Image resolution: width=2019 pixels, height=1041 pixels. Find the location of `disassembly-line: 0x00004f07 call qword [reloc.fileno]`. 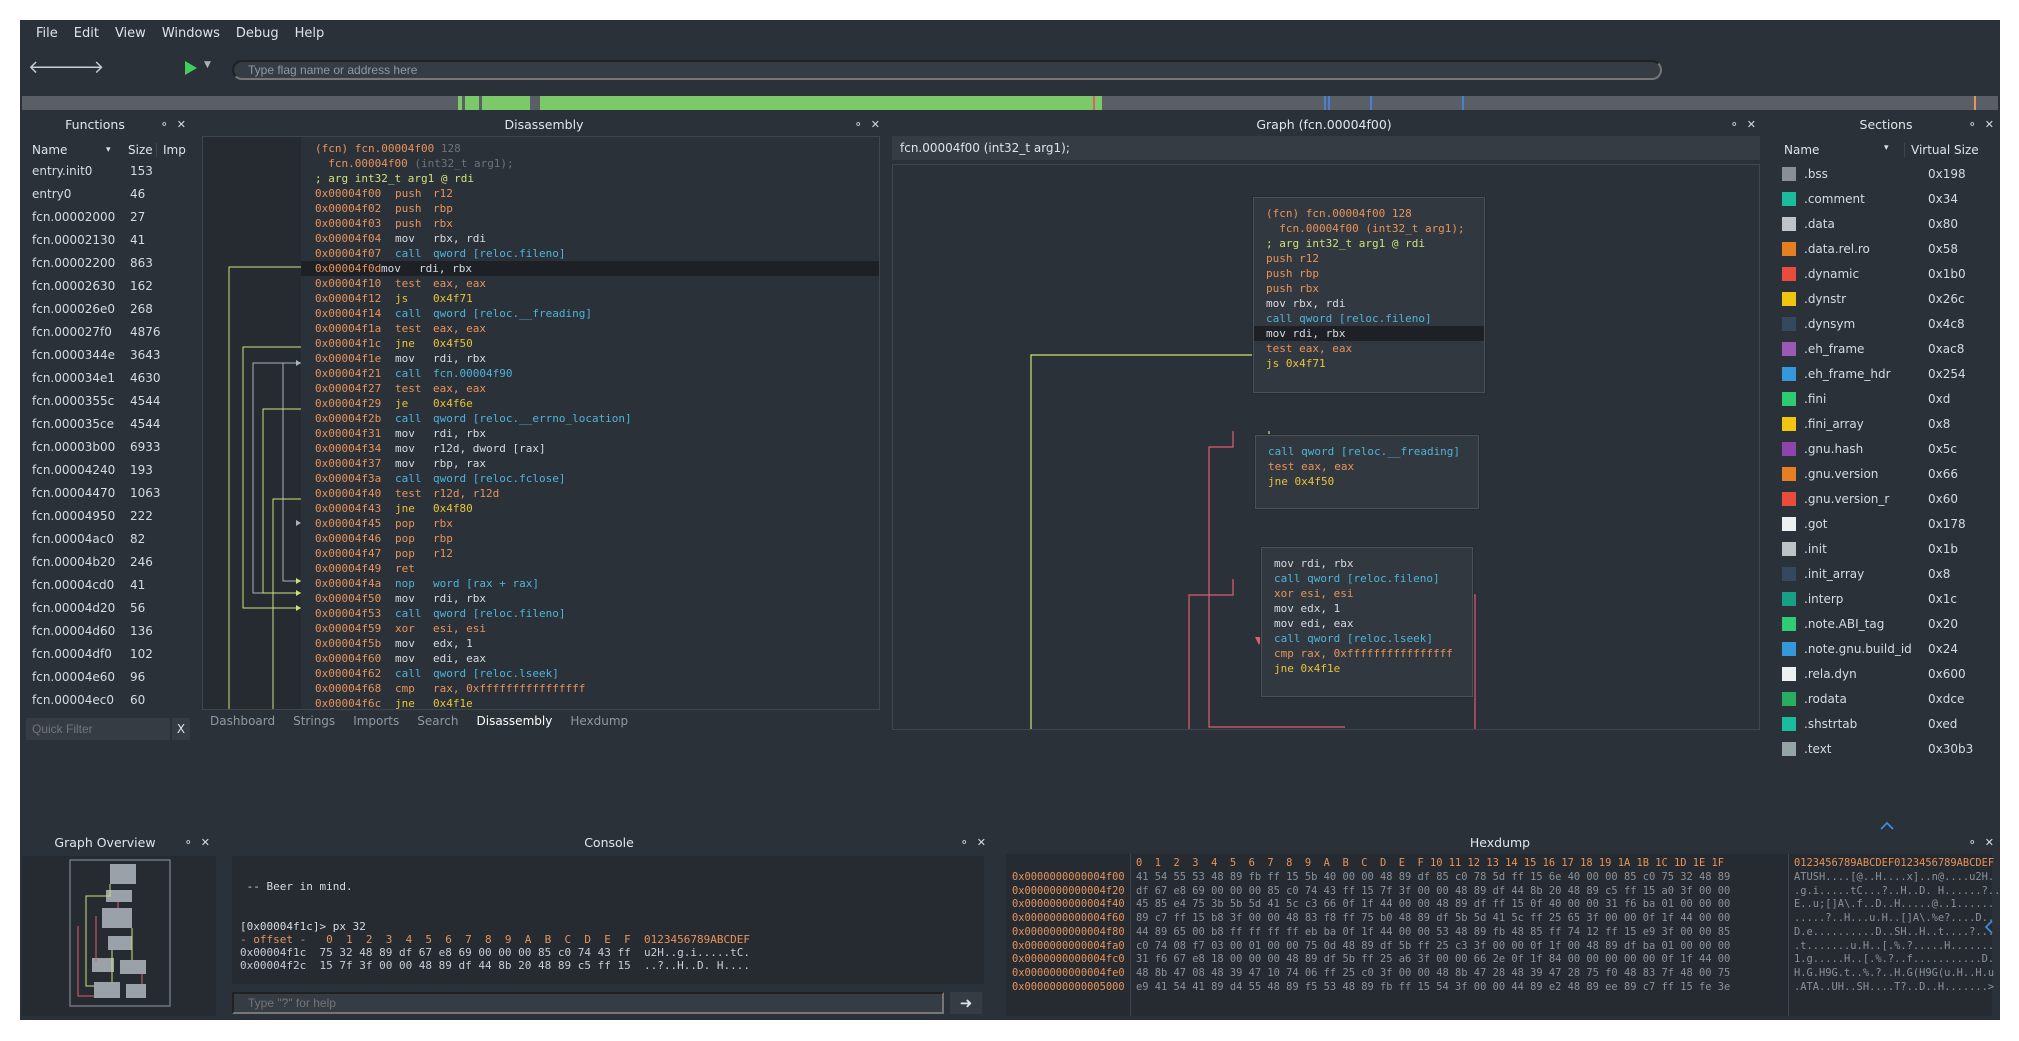

disassembly-line: 0x00004f07 call qword [reloc.fileno] is located at coordinates (440, 253).